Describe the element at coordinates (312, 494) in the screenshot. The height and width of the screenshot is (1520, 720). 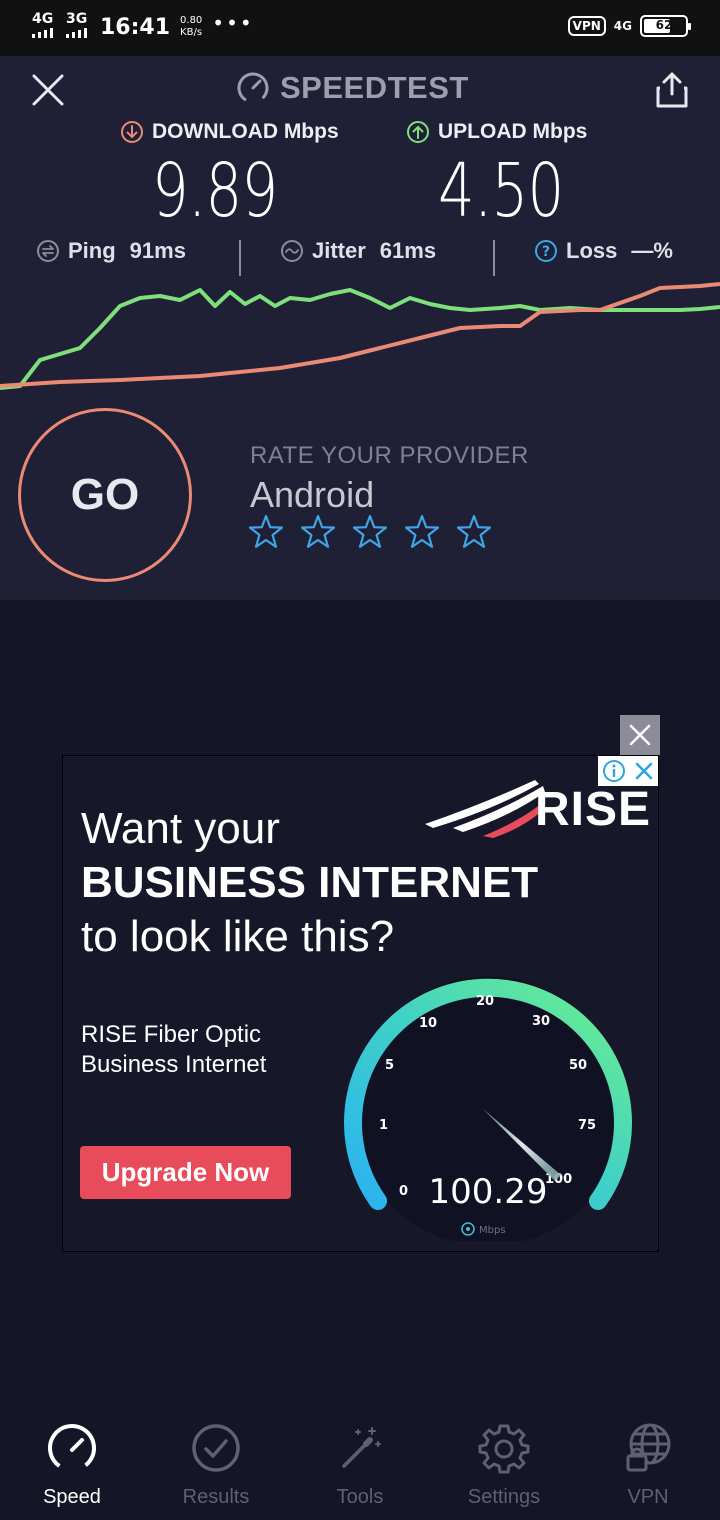
I see `provider-name: Android` at that location.